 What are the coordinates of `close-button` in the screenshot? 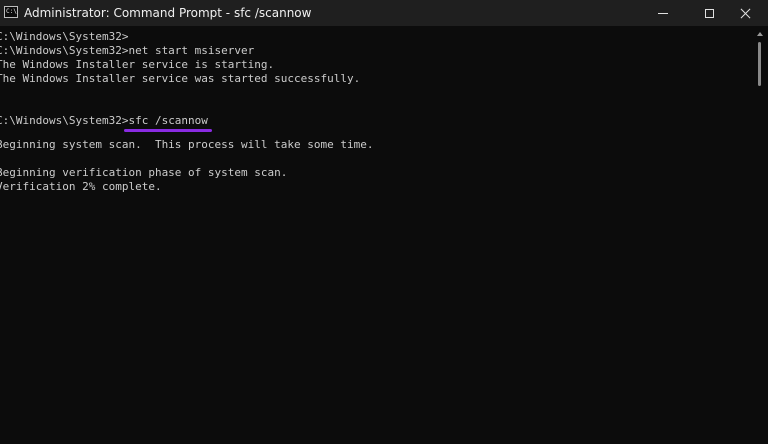 It's located at (745, 13).